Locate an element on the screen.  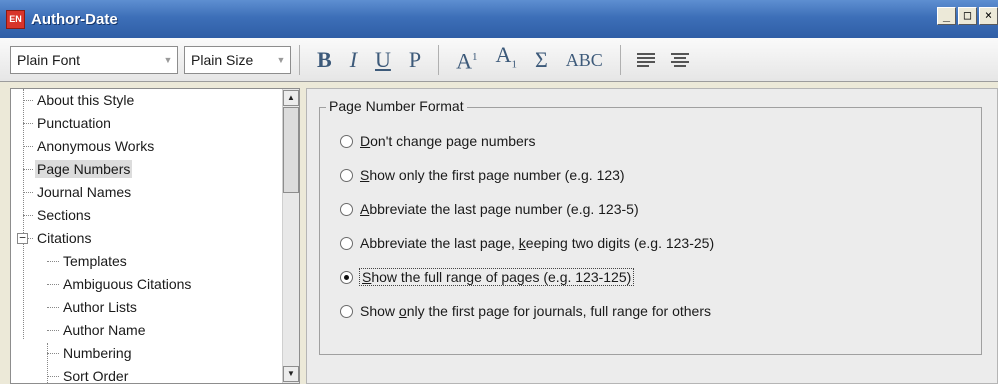
option-access-key: D is located at coordinates (365, 141).